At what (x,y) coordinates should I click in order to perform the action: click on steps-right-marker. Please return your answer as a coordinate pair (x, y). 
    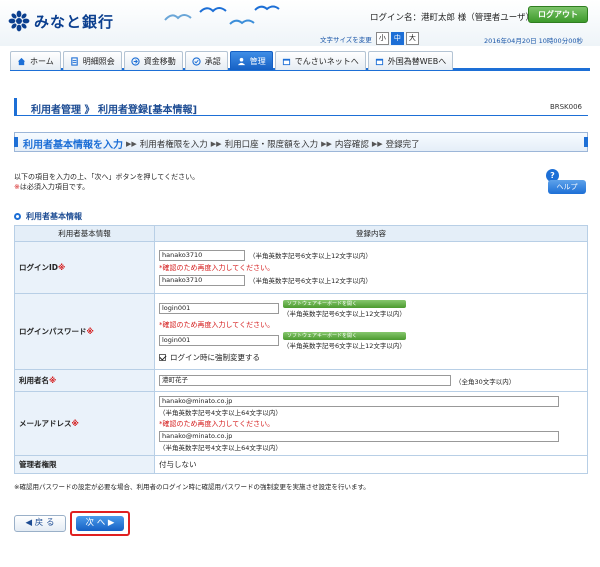
    Looking at the image, I should click on (586, 142).